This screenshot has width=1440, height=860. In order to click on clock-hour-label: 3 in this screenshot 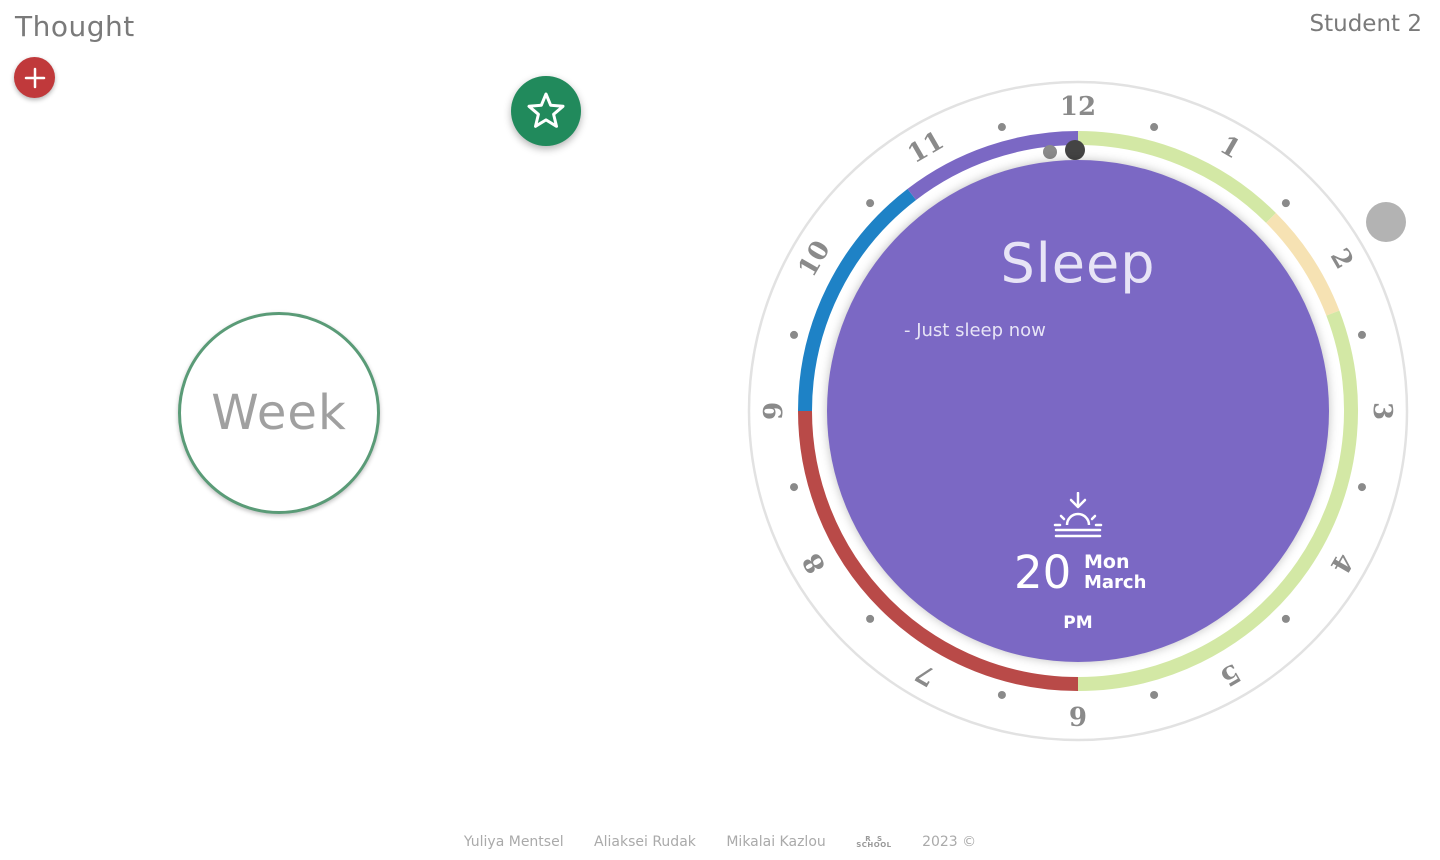, I will do `click(1382, 411)`.